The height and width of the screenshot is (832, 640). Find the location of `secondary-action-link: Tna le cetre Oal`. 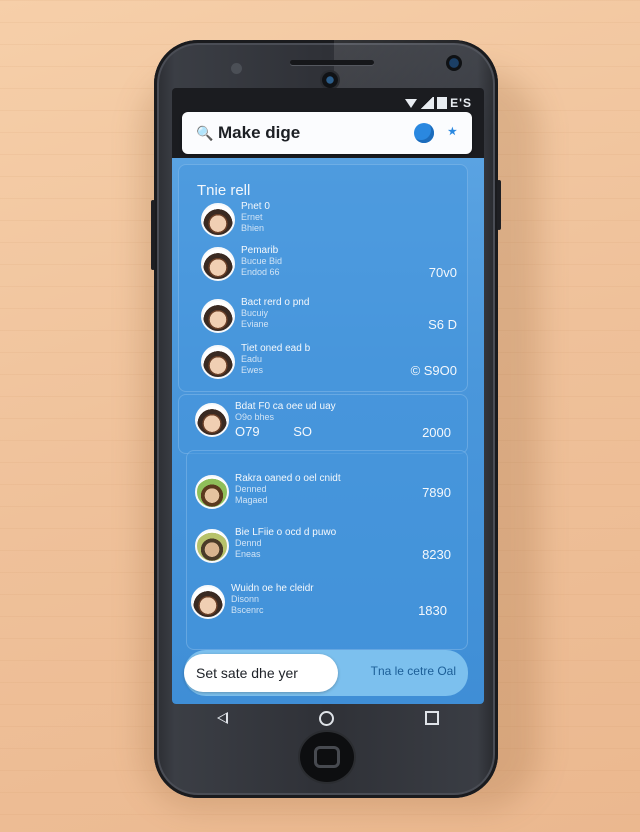

secondary-action-link: Tna le cetre Oal is located at coordinates (413, 671).